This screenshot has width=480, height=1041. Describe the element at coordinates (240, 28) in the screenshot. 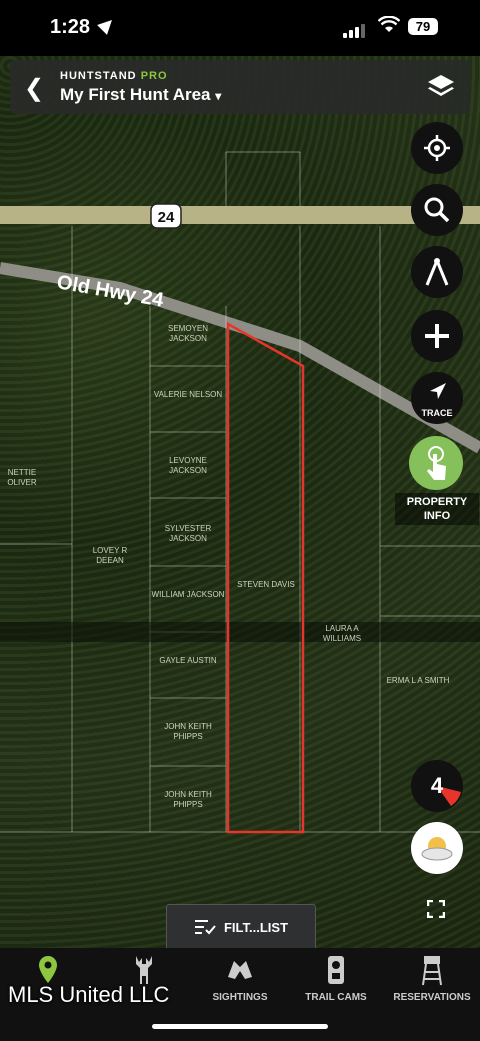

I see `status-bar: 1:28 79` at that location.